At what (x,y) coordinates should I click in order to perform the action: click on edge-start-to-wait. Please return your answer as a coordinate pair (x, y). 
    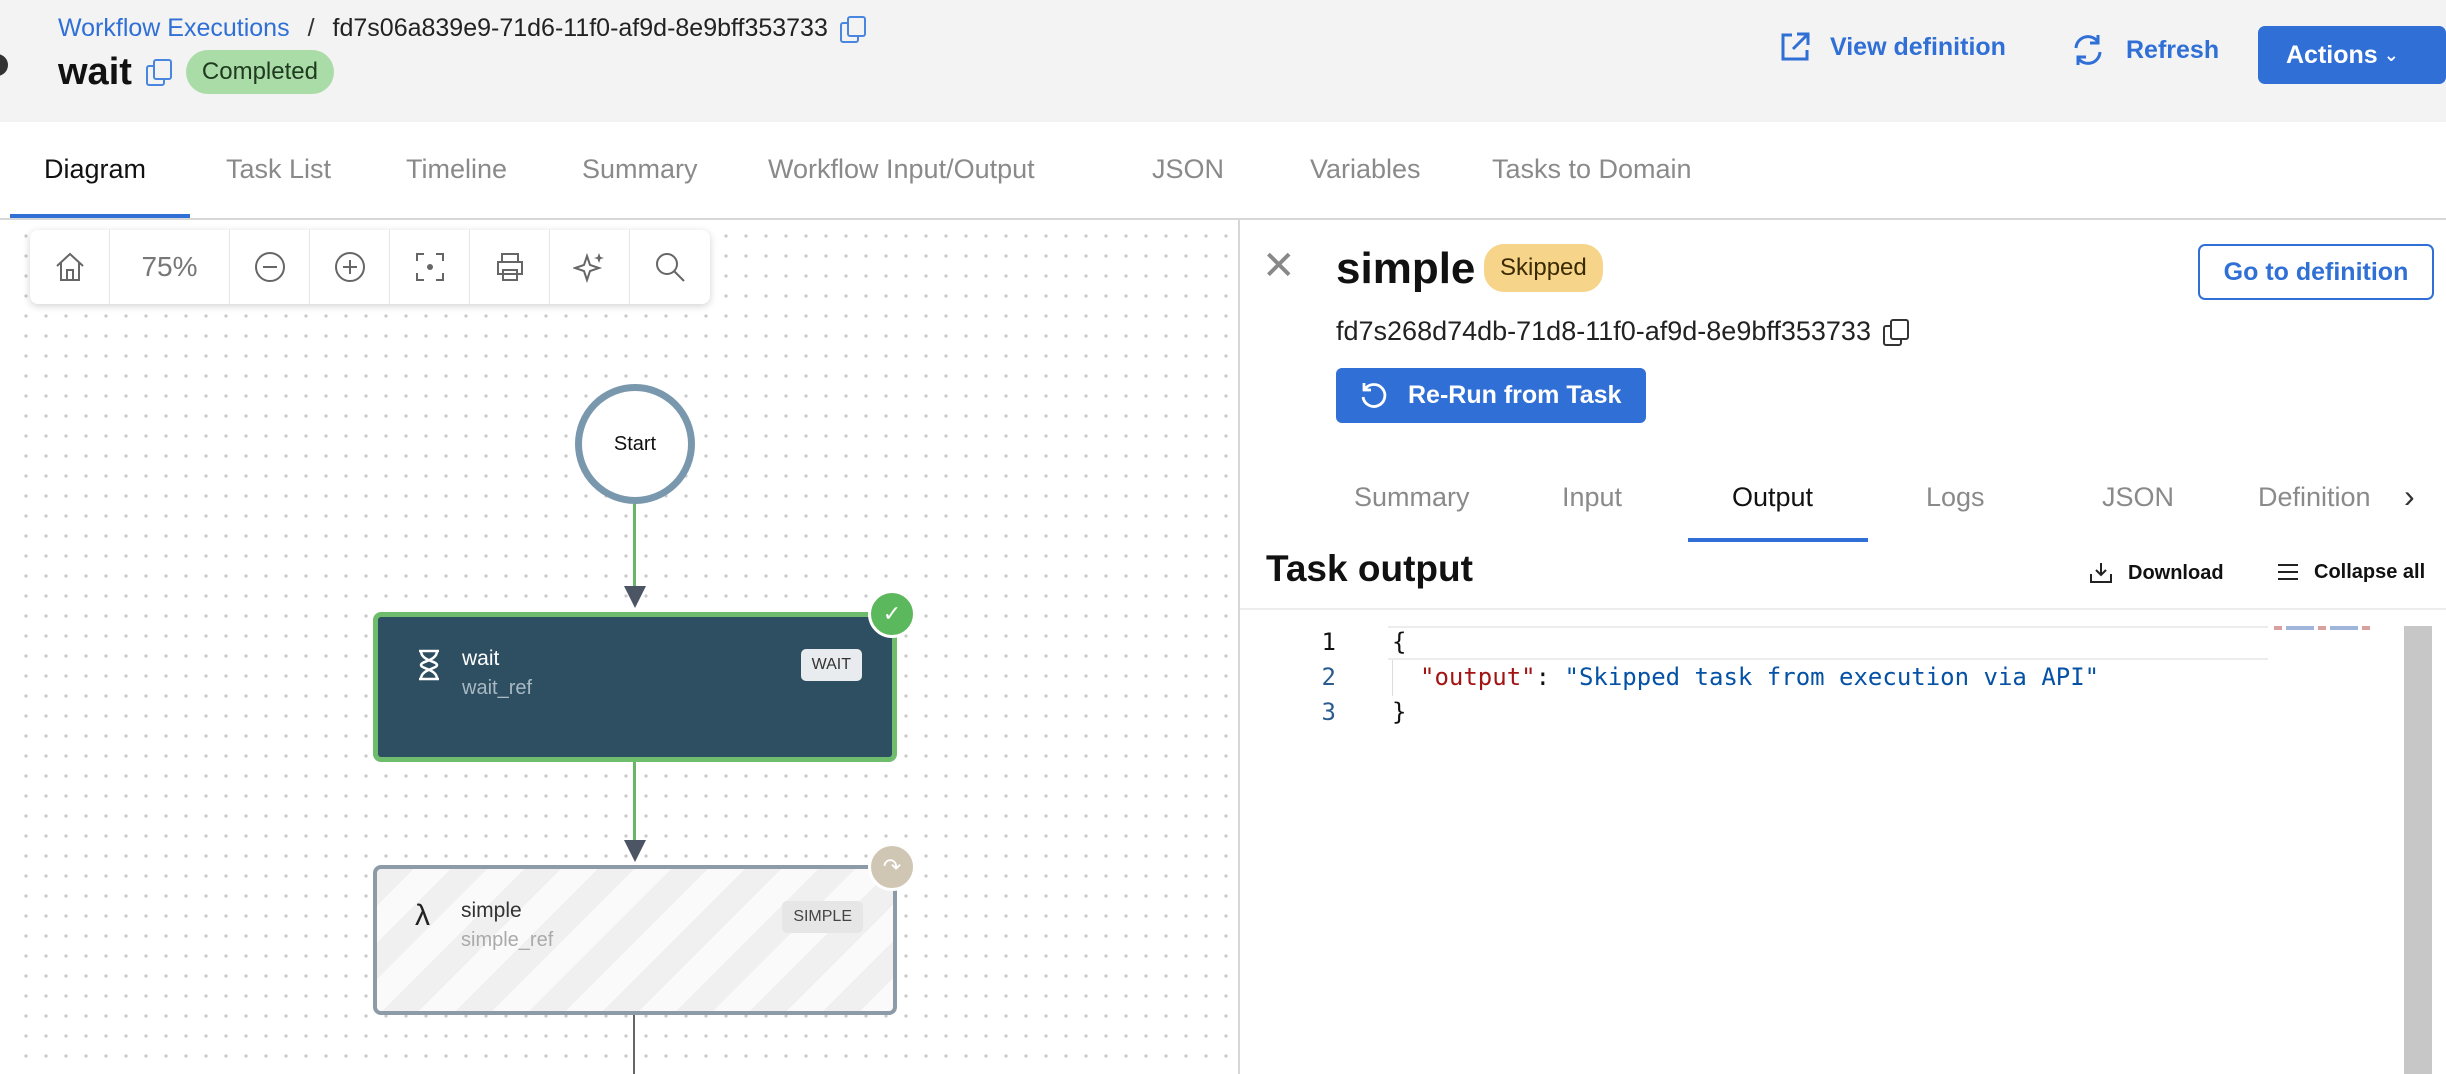
    Looking at the image, I should click on (634, 546).